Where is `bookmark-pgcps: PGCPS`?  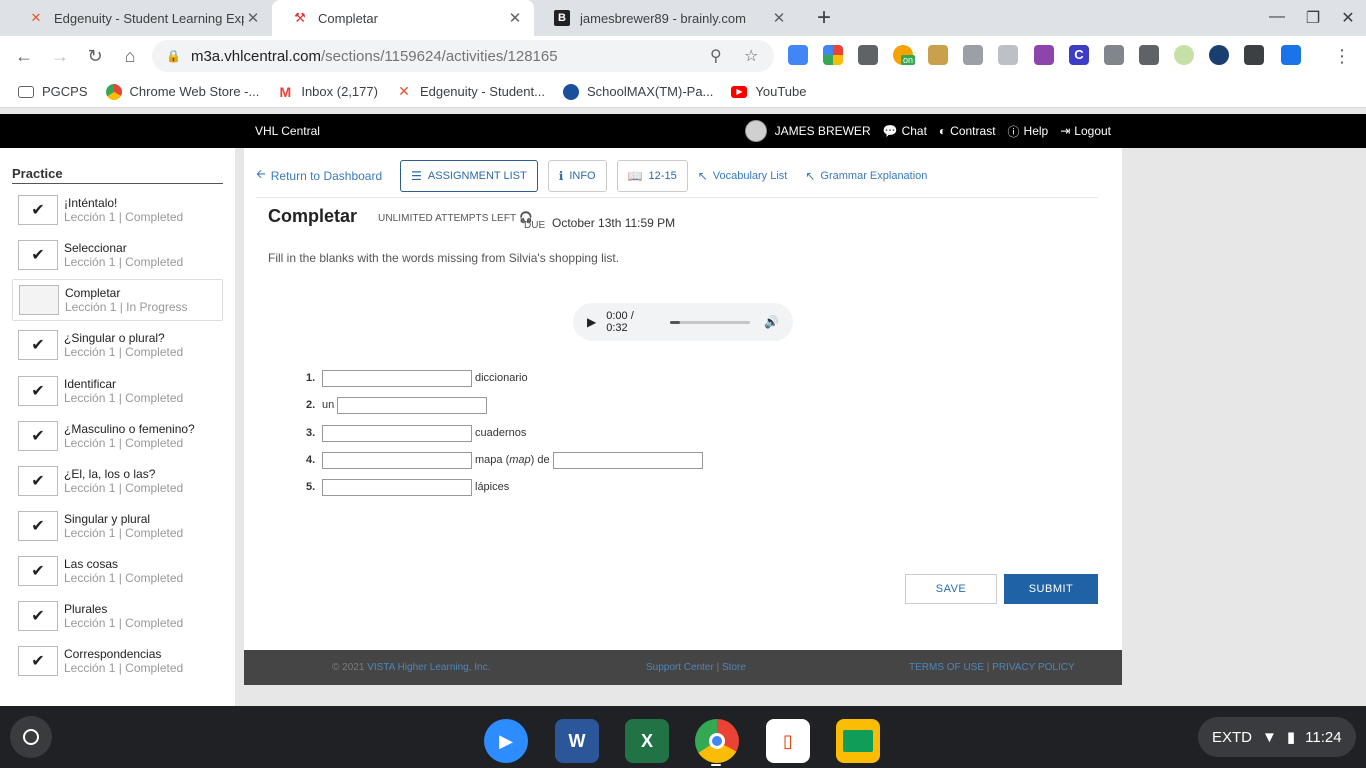 bookmark-pgcps: PGCPS is located at coordinates (53, 91).